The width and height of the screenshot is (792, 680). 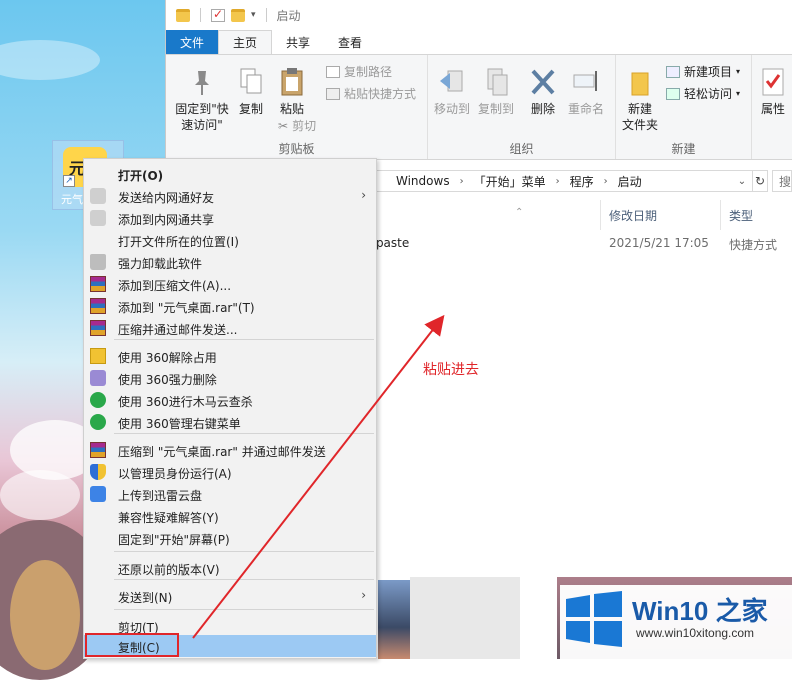 I want to click on chevron-right-icon: ›, so click(x=461, y=181).